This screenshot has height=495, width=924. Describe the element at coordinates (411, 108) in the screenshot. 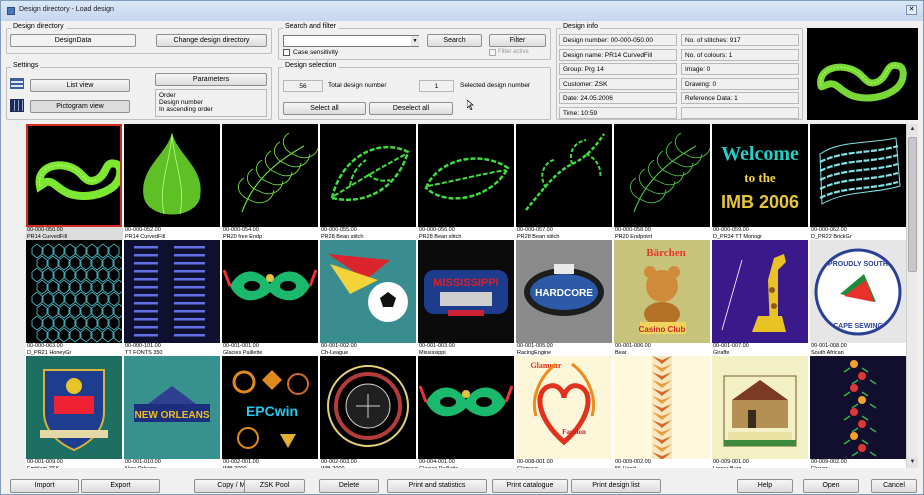

I see `deselect-all-button: Deselect all` at that location.